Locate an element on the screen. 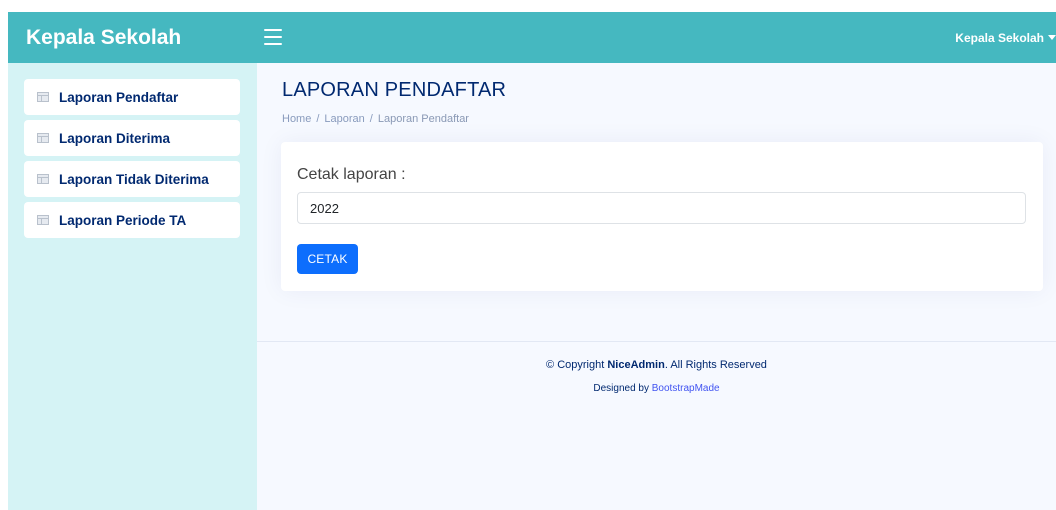 The height and width of the screenshot is (510, 1056). menu-toggle-icon is located at coordinates (275, 37).